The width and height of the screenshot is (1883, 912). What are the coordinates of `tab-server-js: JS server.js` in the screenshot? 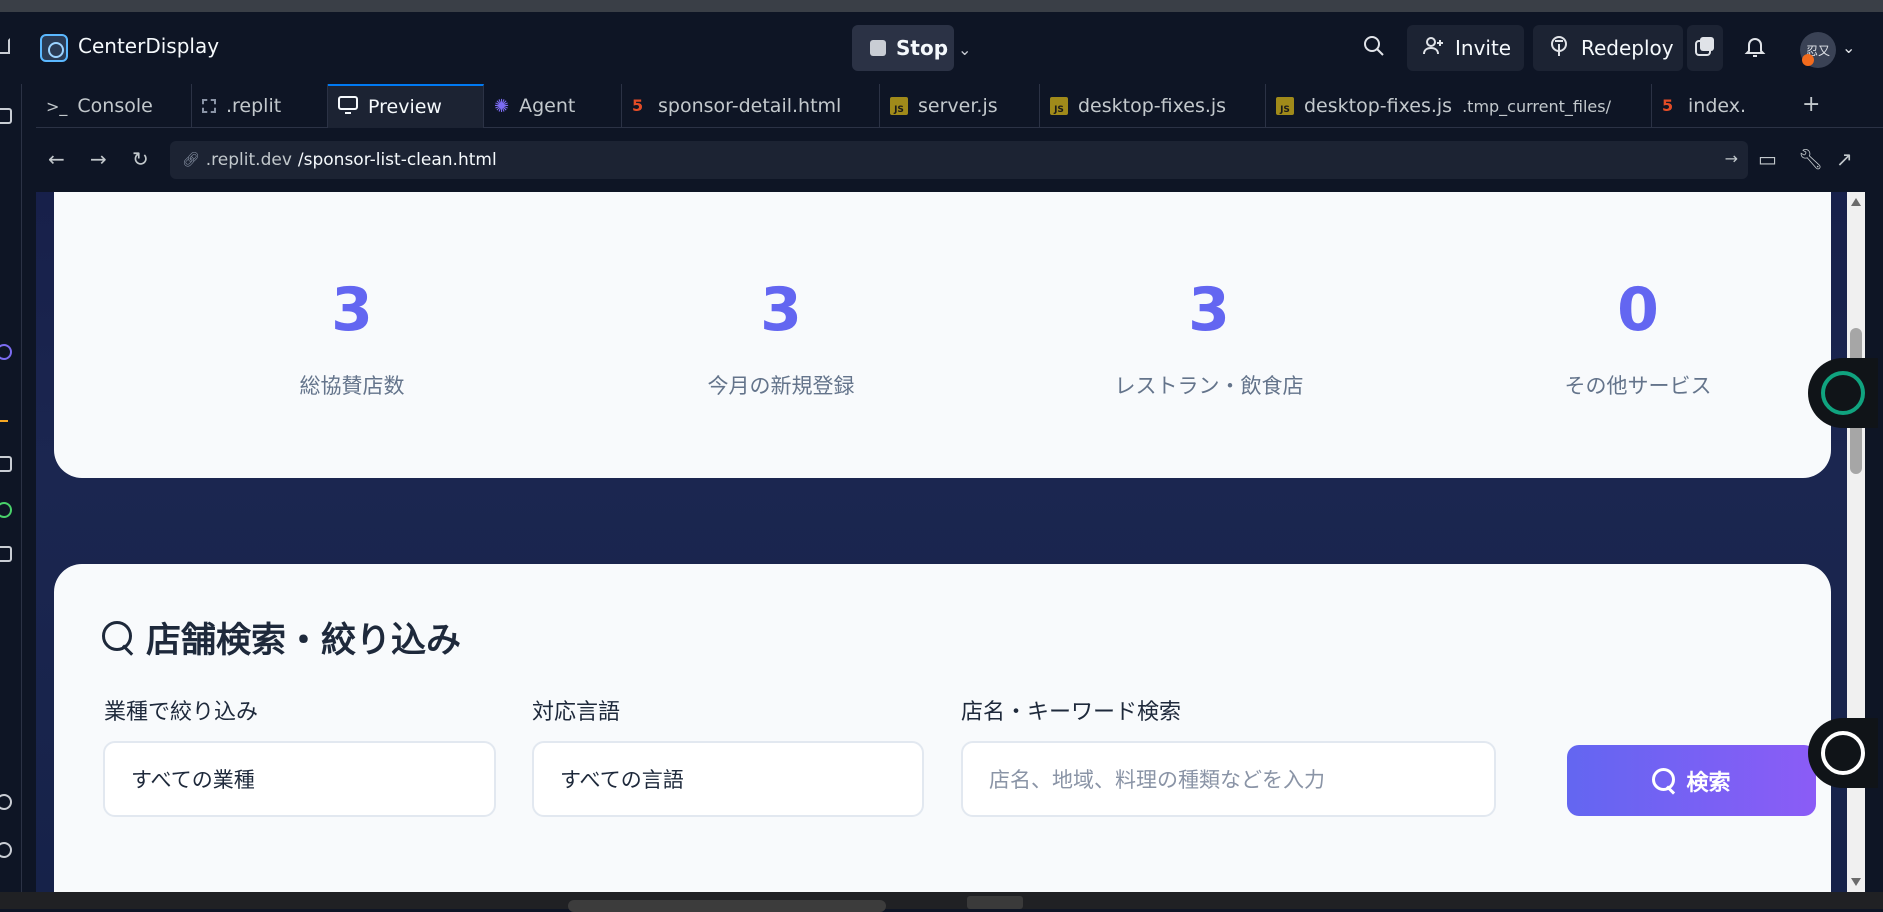 It's located at (960, 106).